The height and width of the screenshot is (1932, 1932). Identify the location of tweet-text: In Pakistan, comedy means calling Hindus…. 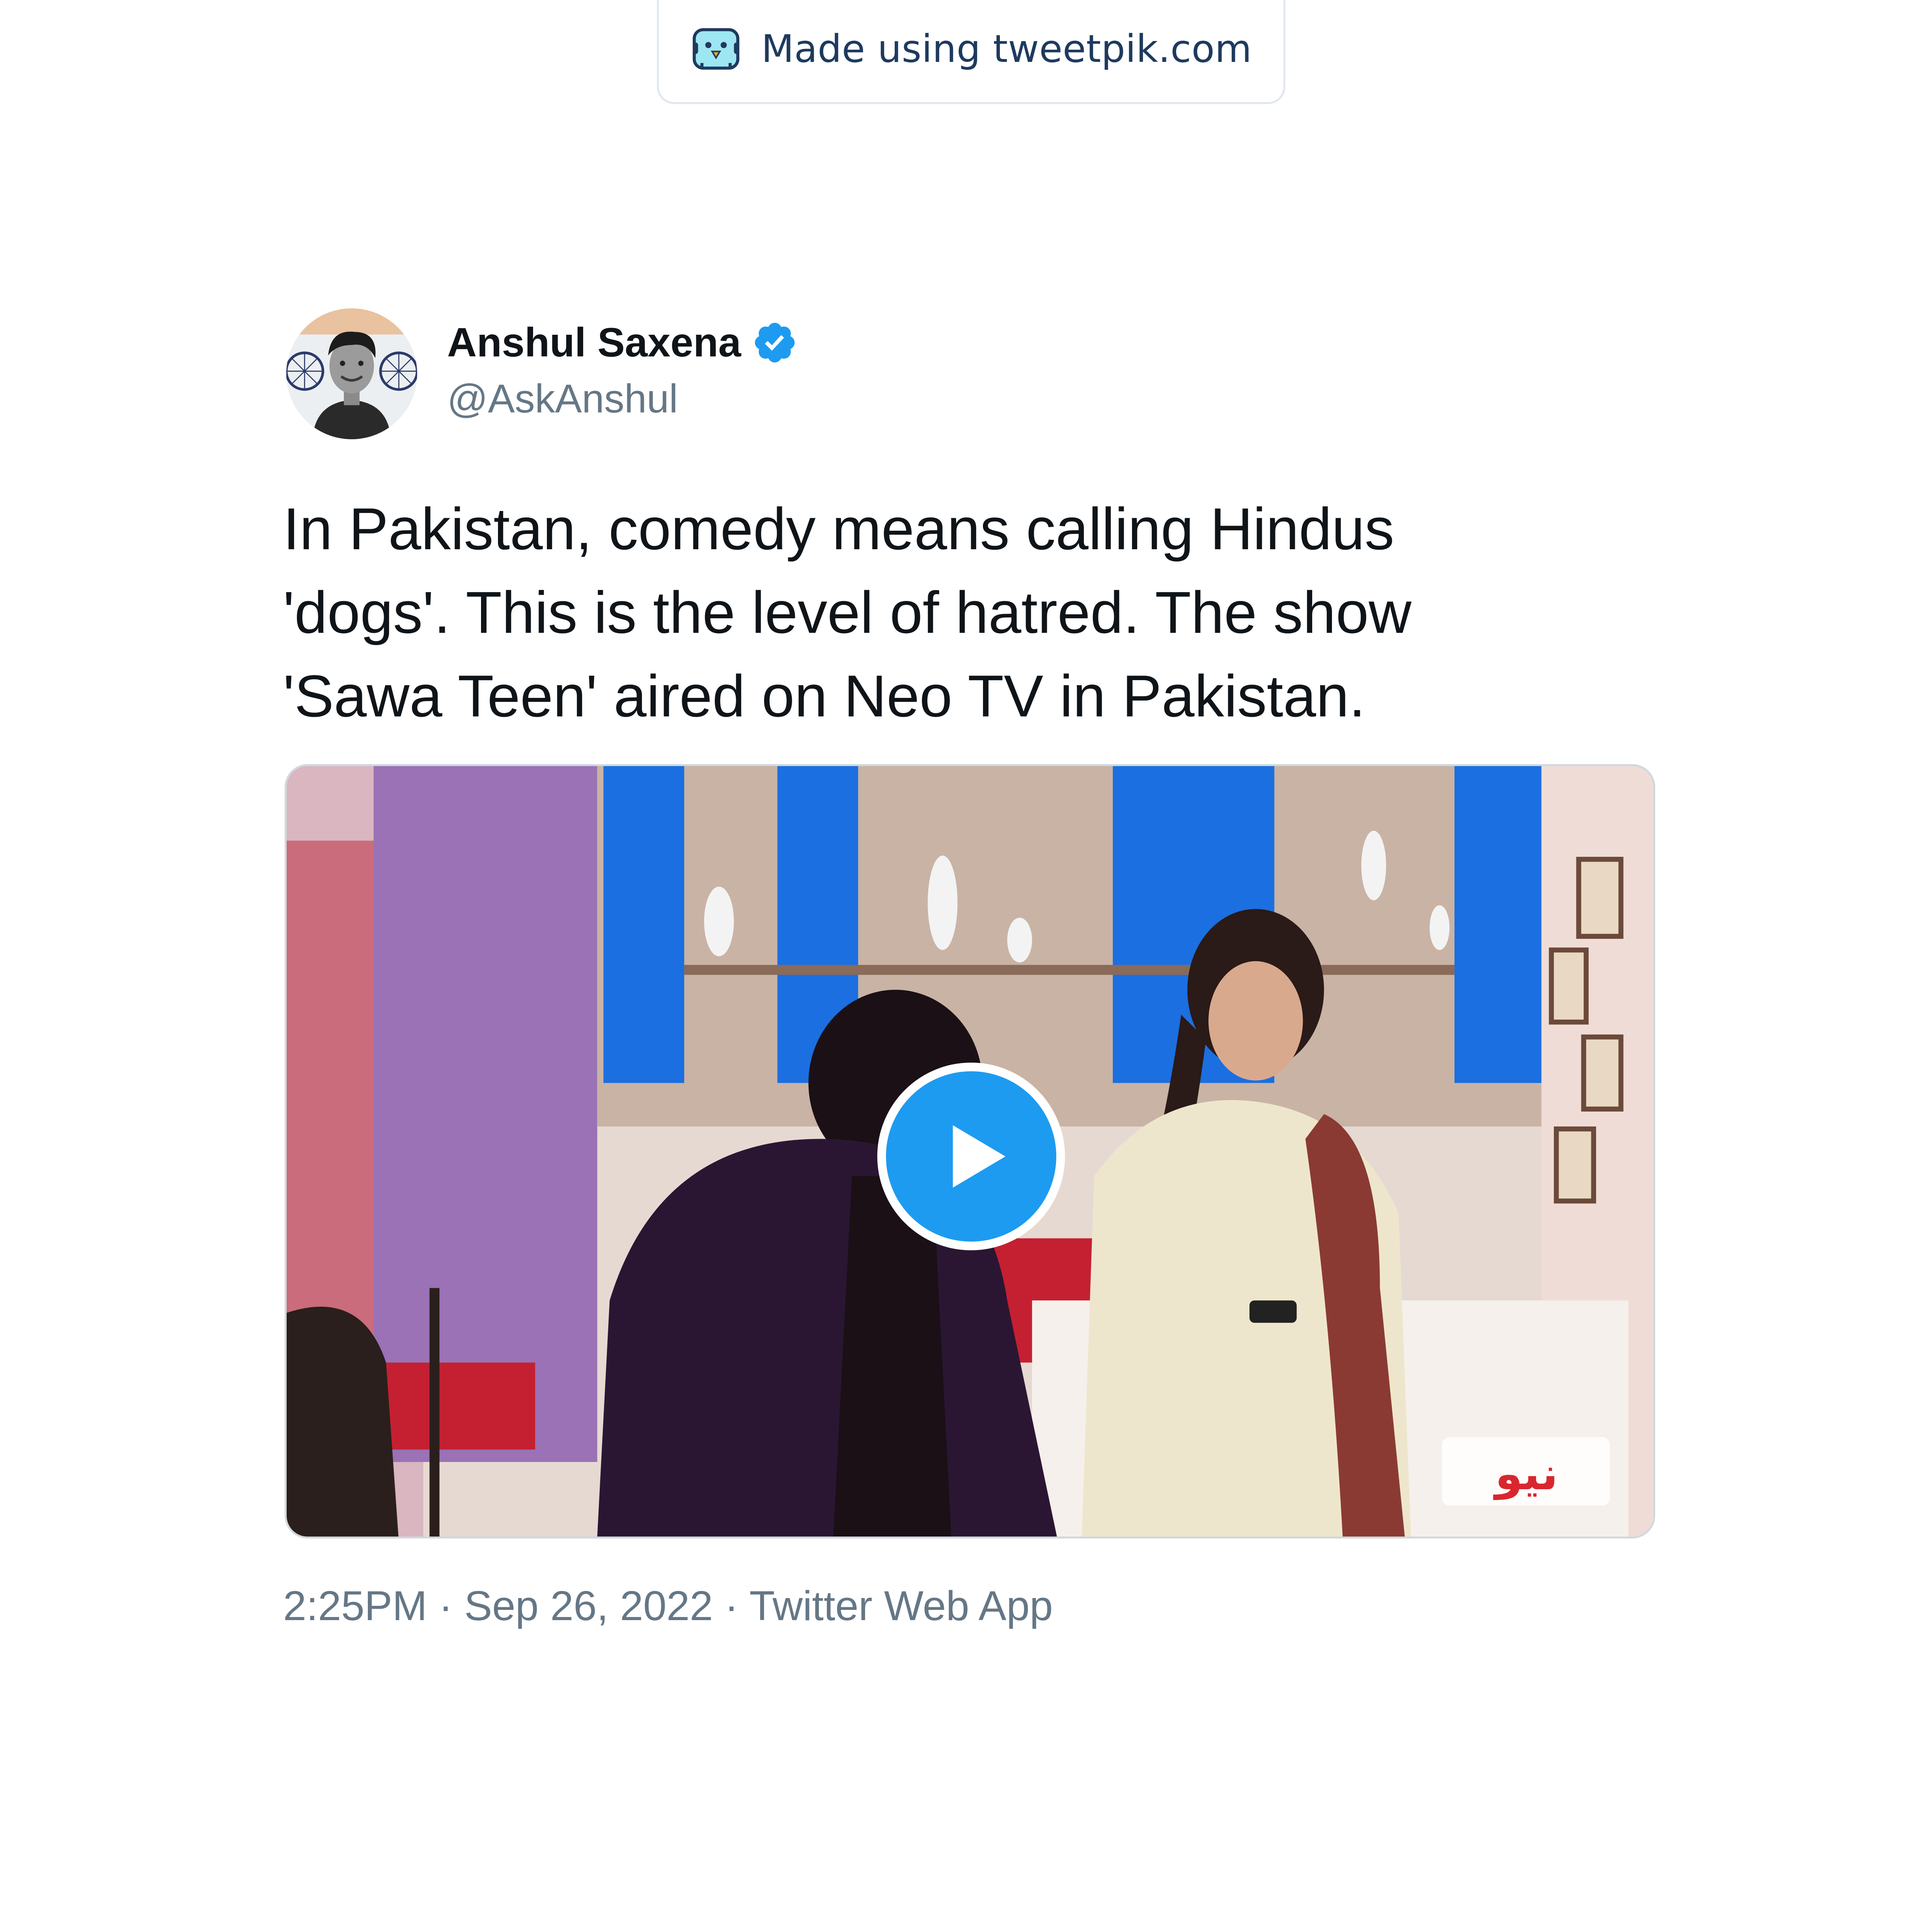
(847, 612).